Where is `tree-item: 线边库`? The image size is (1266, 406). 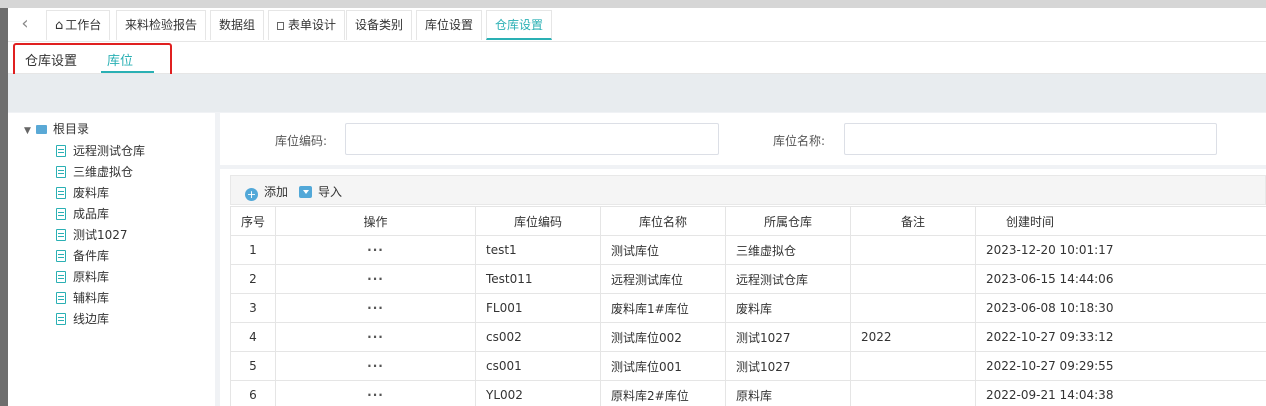
tree-item: 线边库 is located at coordinates (82, 319).